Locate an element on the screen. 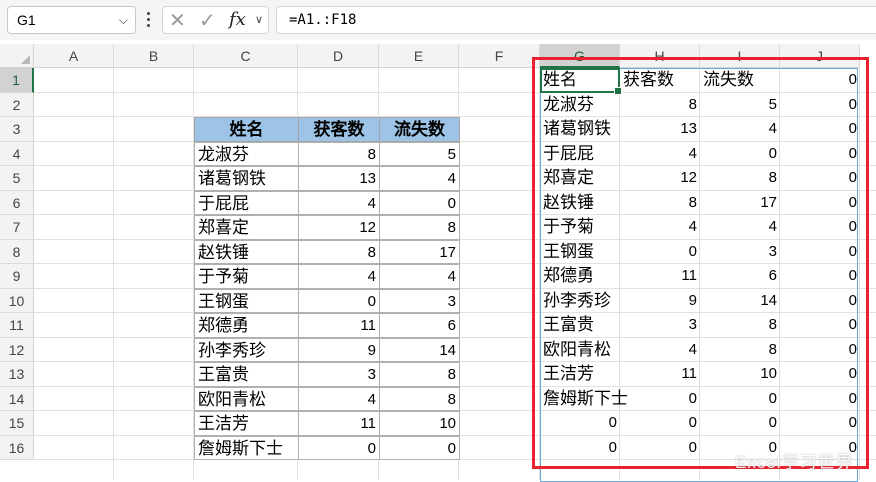  insert-function-icon: fx is located at coordinates (237, 20).